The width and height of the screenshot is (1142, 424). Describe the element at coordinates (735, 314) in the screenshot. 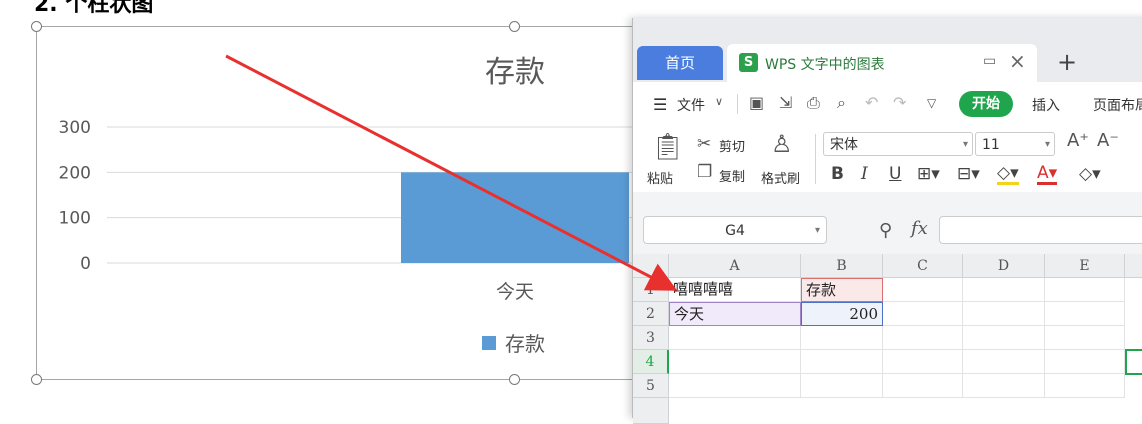

I see `cell-a2: 今天` at that location.